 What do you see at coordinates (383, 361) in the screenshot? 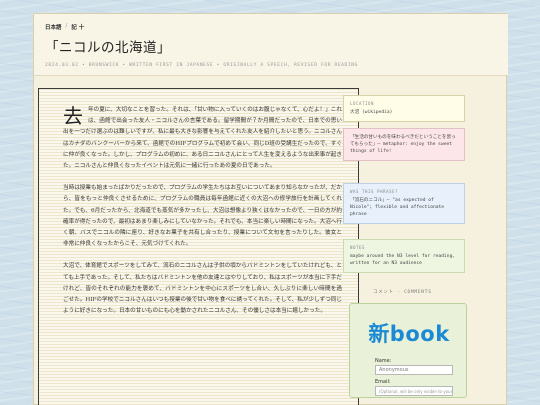
I see `name-label: Name:` at bounding box center [383, 361].